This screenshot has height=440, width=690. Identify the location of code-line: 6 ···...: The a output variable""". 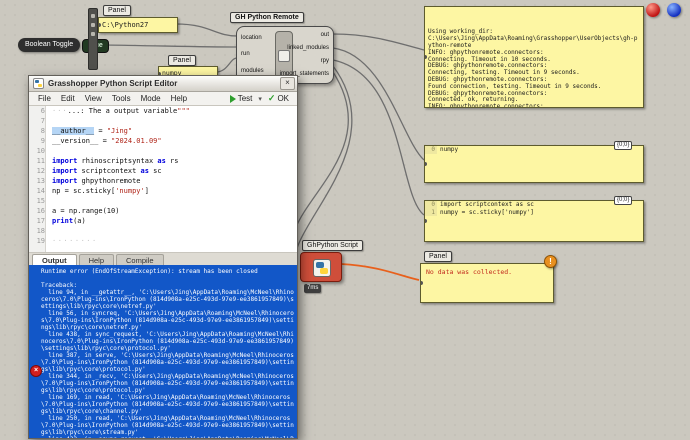
(163, 111).